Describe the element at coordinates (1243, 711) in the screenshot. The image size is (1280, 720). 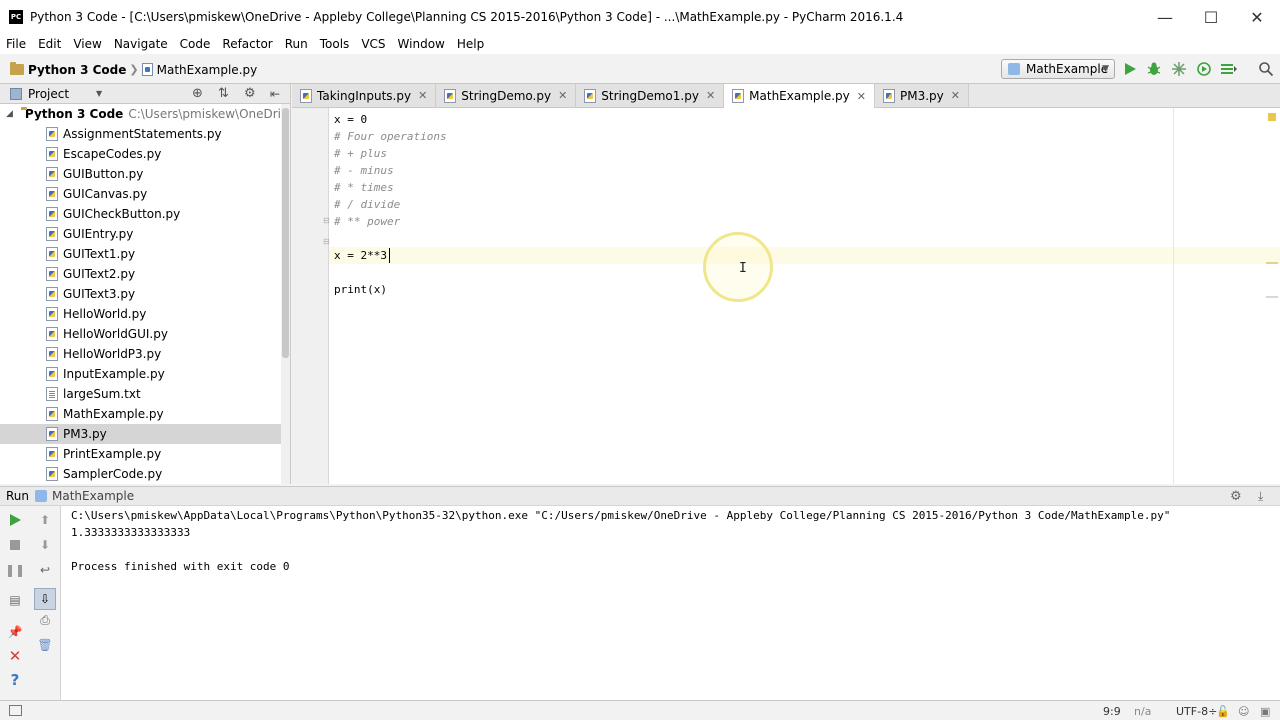
I see `inspector-icon: ☺` at that location.